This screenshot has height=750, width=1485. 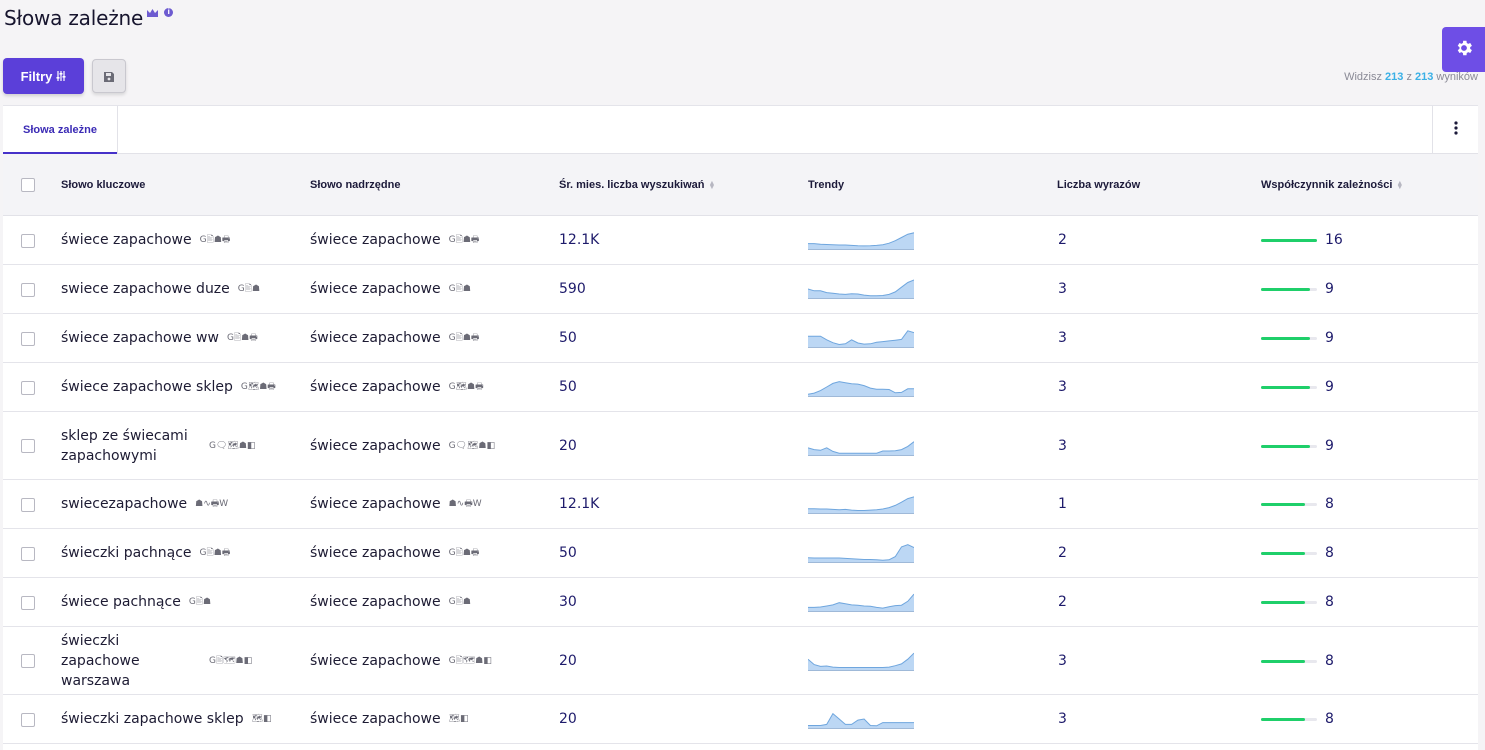 What do you see at coordinates (568, 602) in the screenshot?
I see `search-volume: 30` at bounding box center [568, 602].